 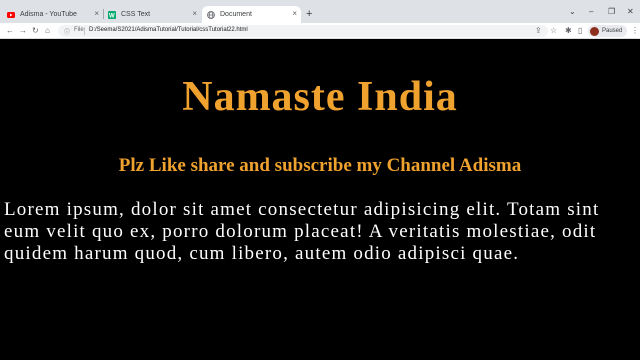 I want to click on address-scheme: File, so click(x=79, y=30).